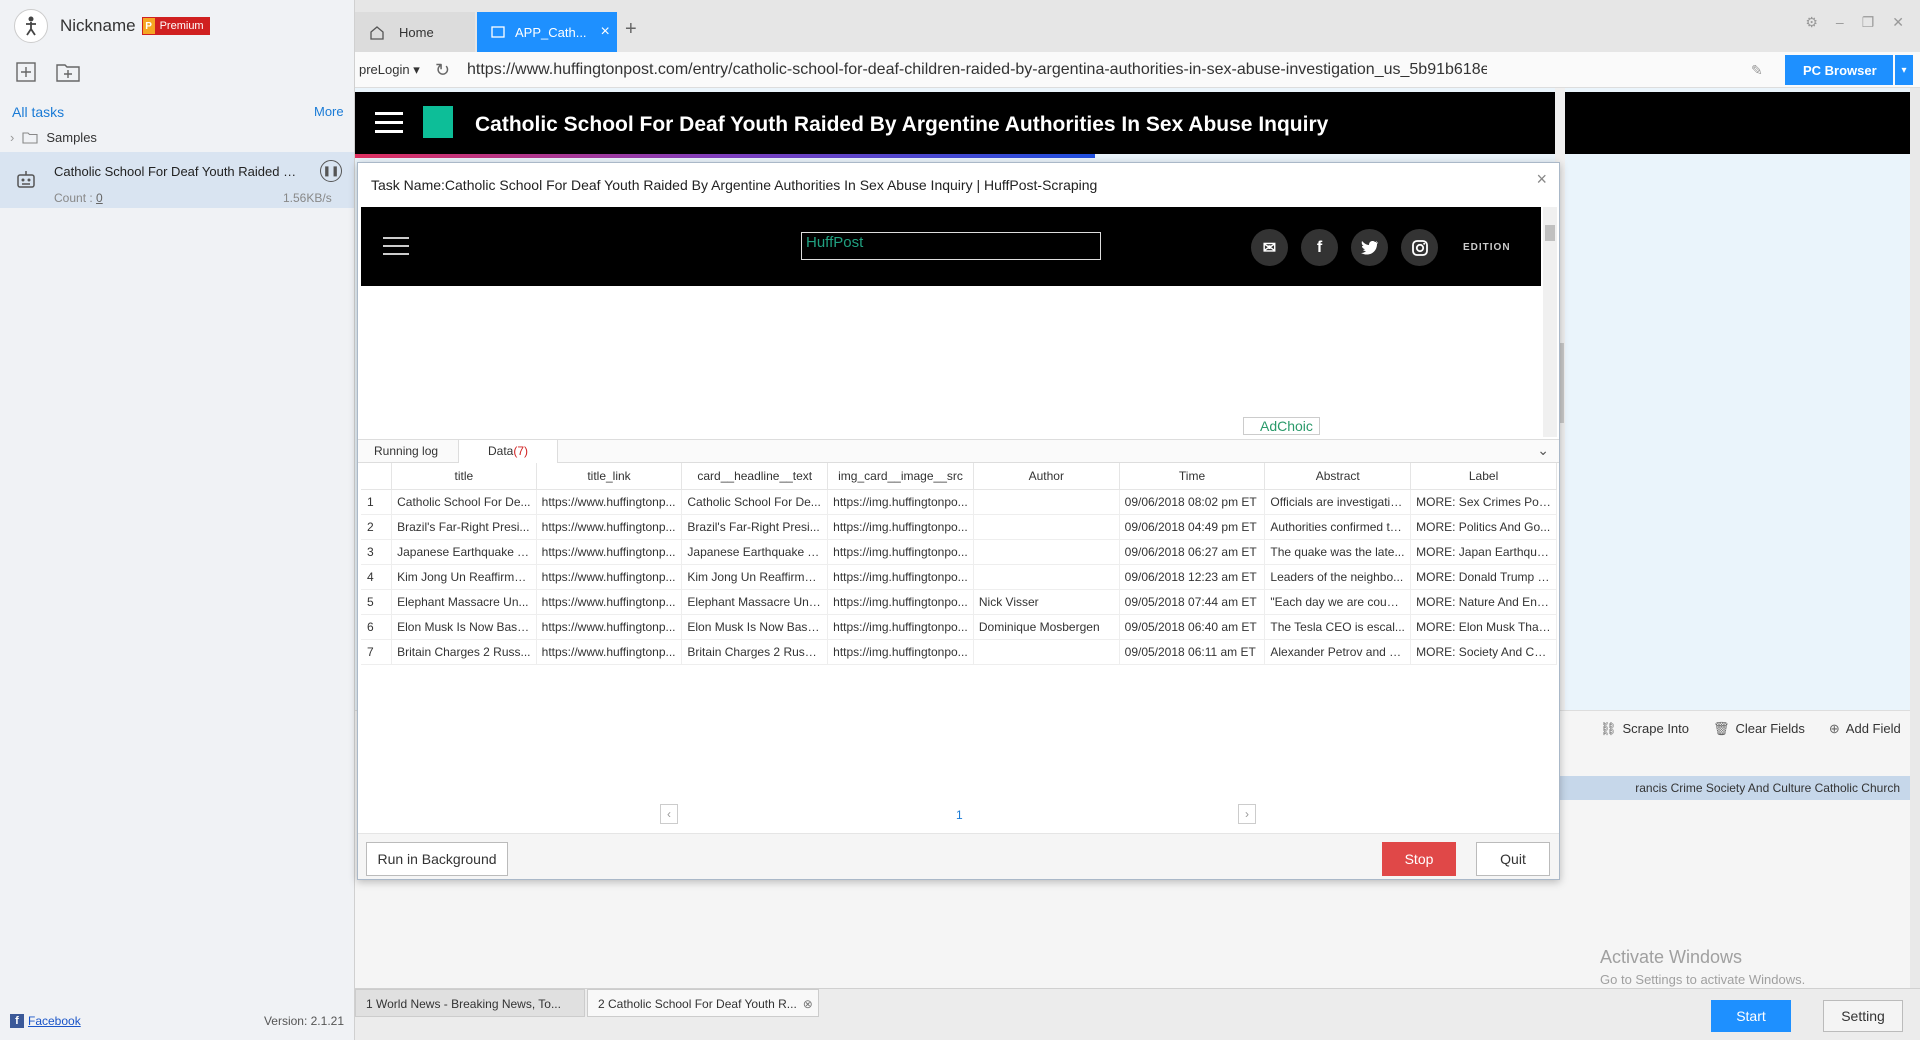 The height and width of the screenshot is (1040, 1920). I want to click on huffpost-logo, so click(438, 122).